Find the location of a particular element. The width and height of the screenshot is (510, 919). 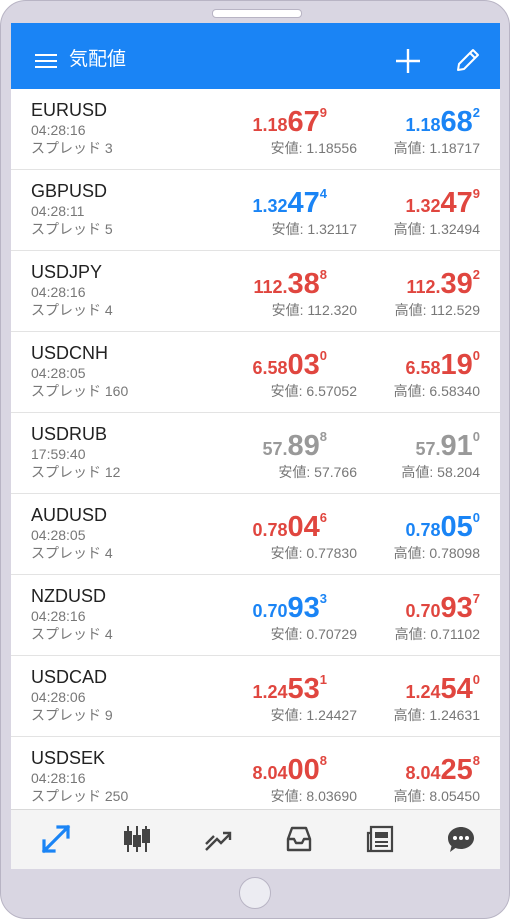

nav-chart is located at coordinates (136, 839).